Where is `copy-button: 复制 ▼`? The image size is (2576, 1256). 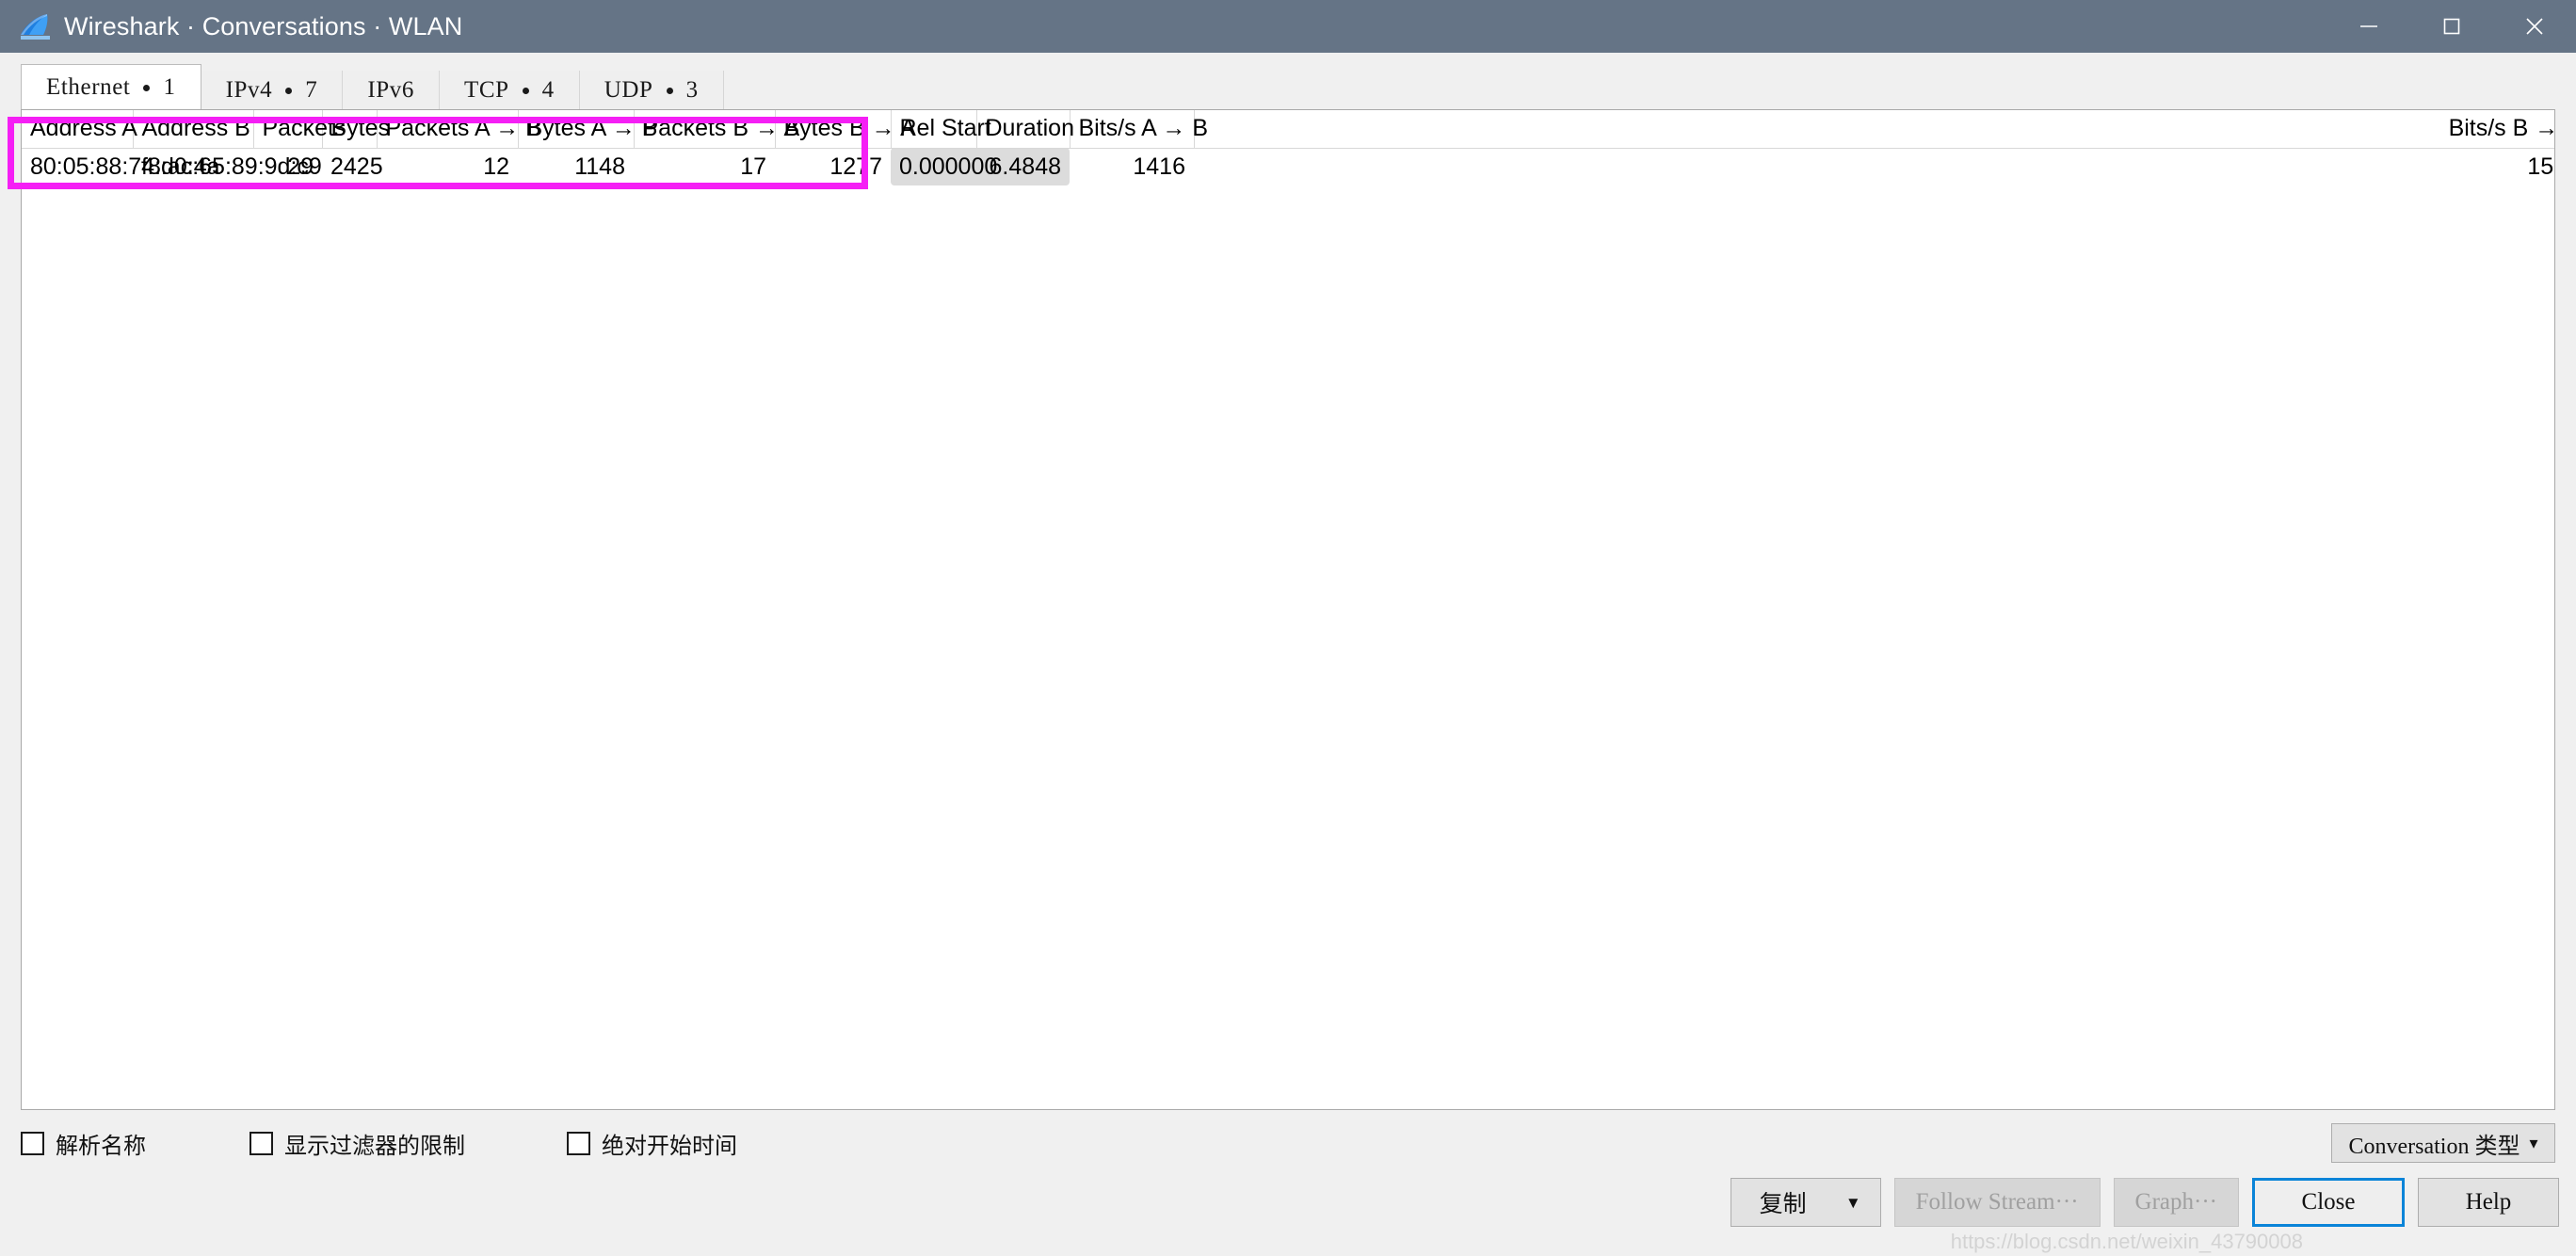 copy-button: 复制 ▼ is located at coordinates (1805, 1202).